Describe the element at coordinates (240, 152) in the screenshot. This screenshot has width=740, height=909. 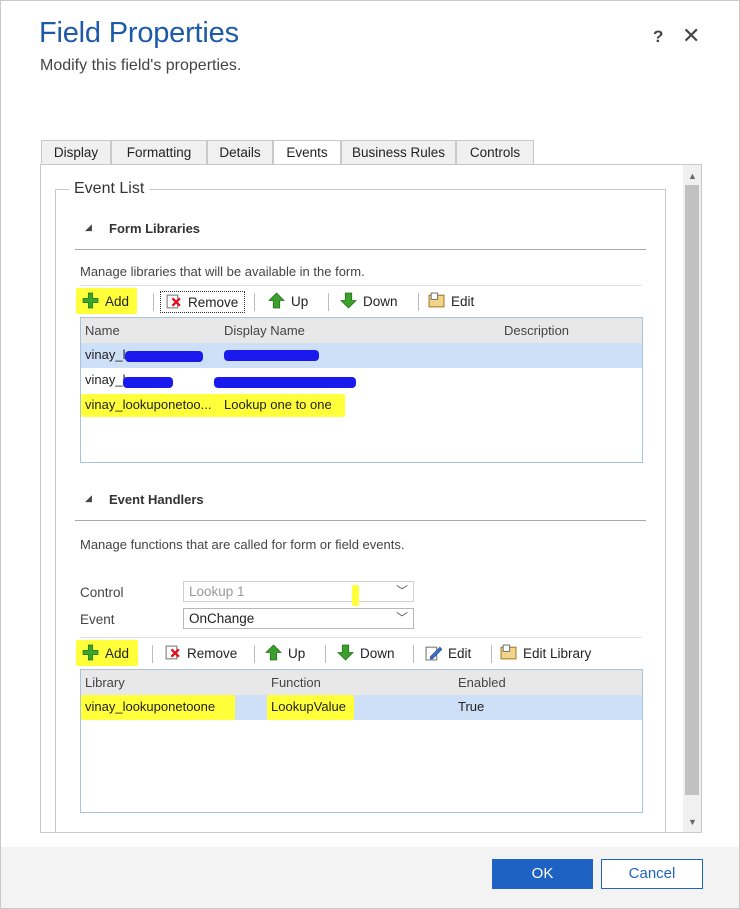
I see `tab-details: Details` at that location.